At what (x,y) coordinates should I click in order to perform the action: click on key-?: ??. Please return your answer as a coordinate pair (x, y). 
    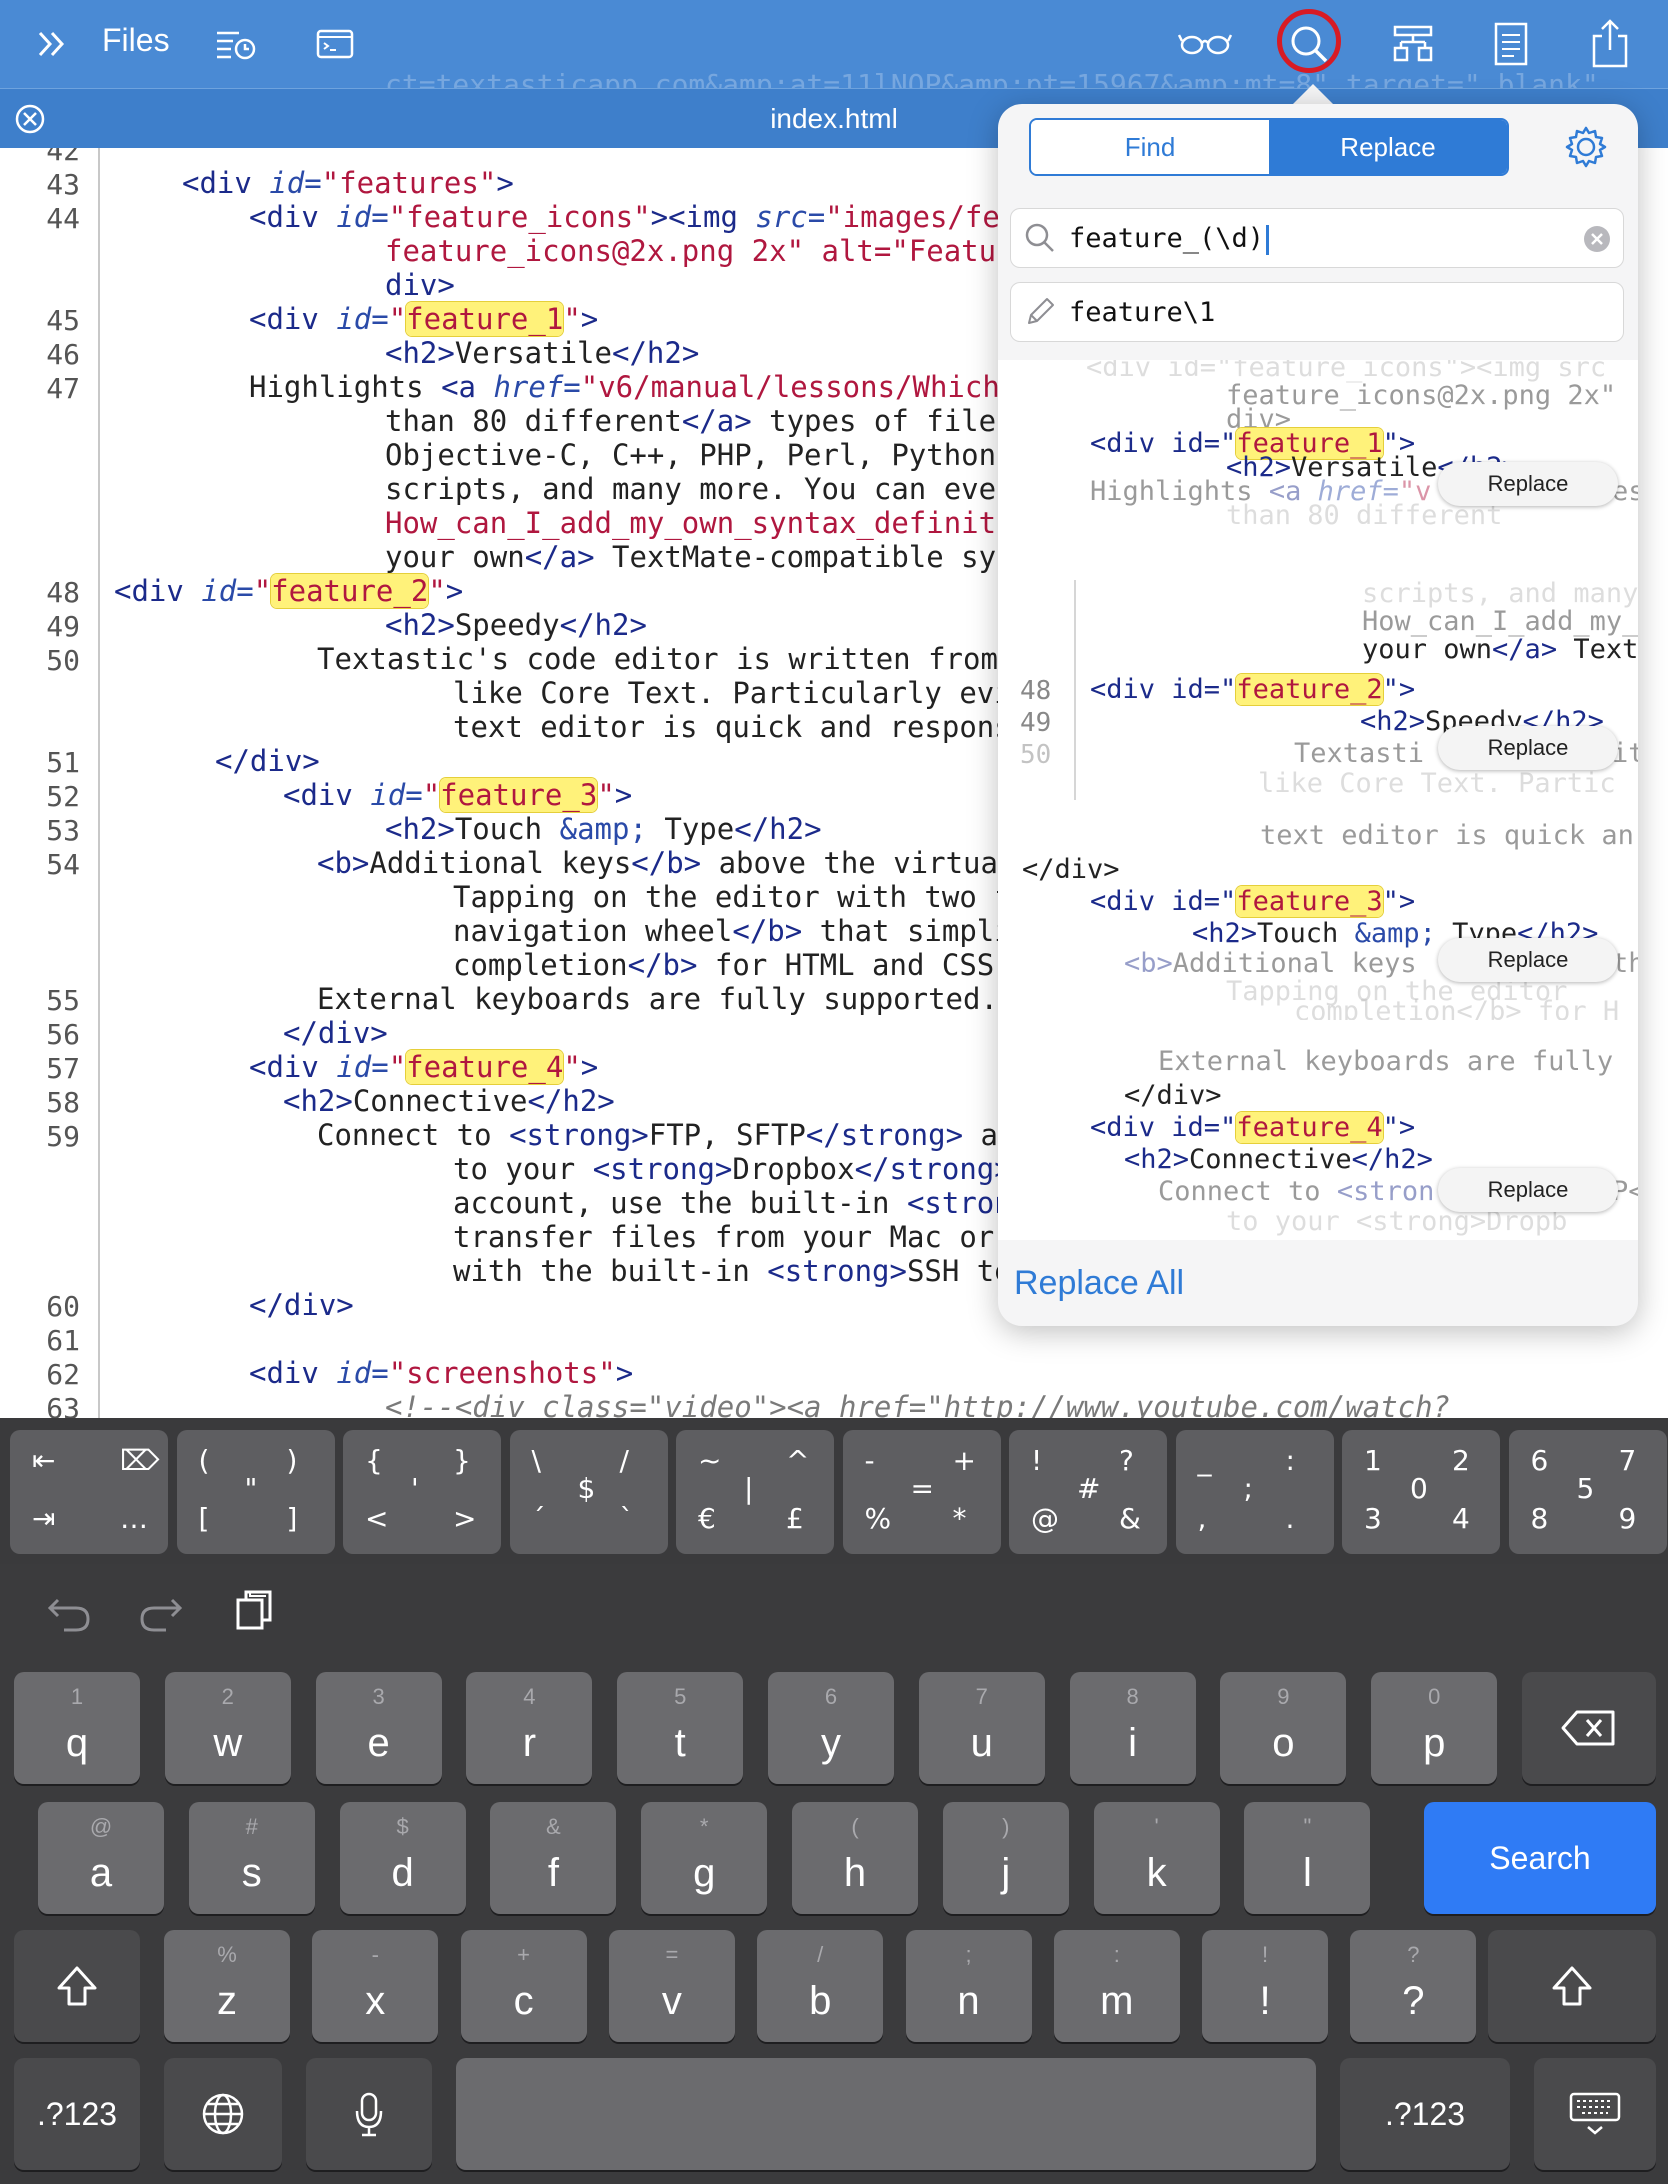
    Looking at the image, I should click on (1413, 1986).